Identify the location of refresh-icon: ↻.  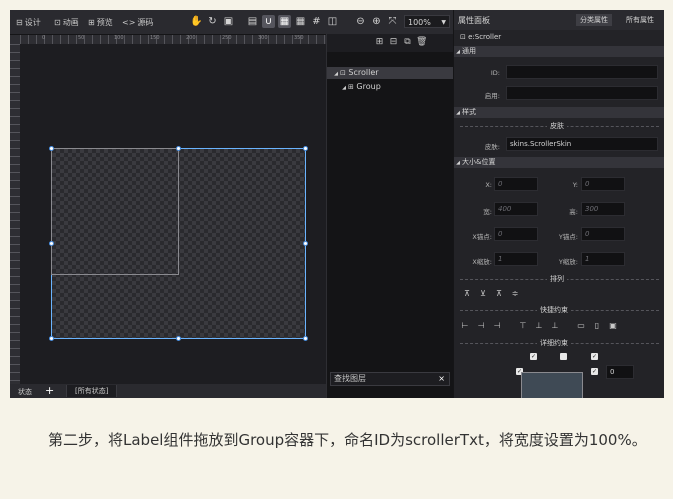
(212, 21).